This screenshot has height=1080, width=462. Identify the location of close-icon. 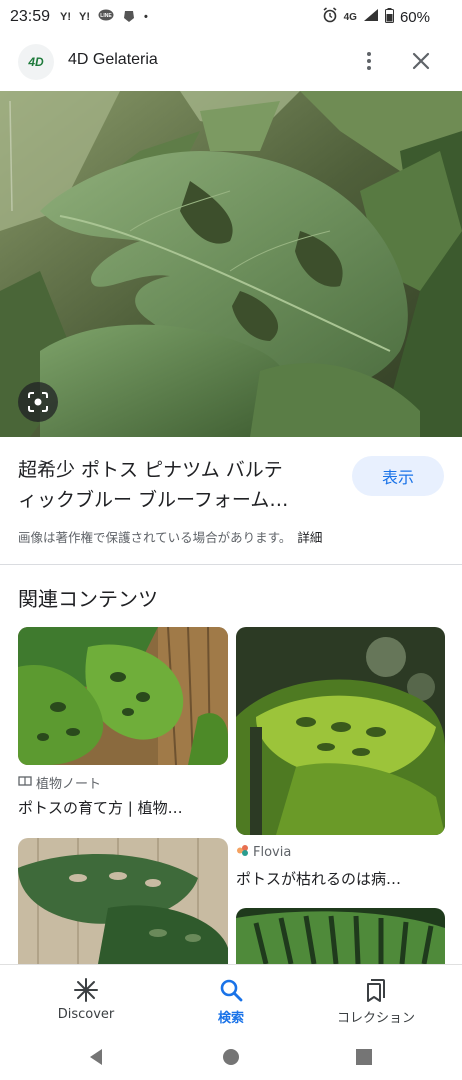
(421, 61).